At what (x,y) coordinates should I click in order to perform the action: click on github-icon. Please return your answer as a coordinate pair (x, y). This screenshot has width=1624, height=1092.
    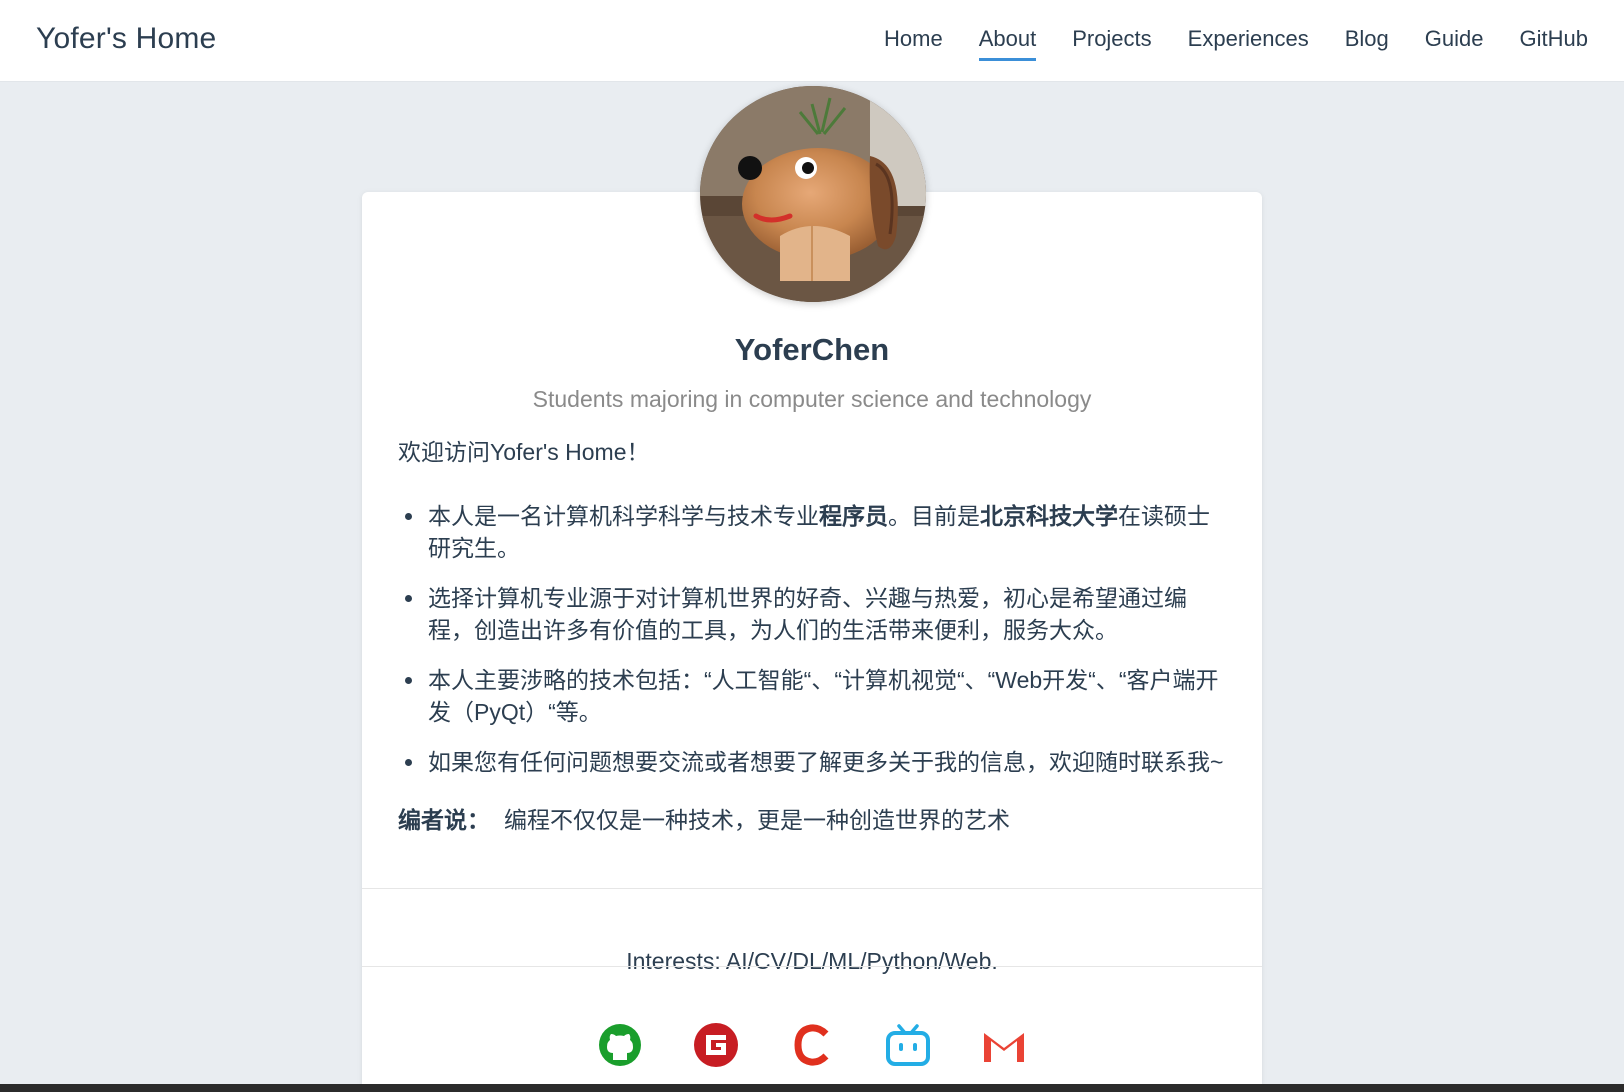
    Looking at the image, I should click on (620, 1045).